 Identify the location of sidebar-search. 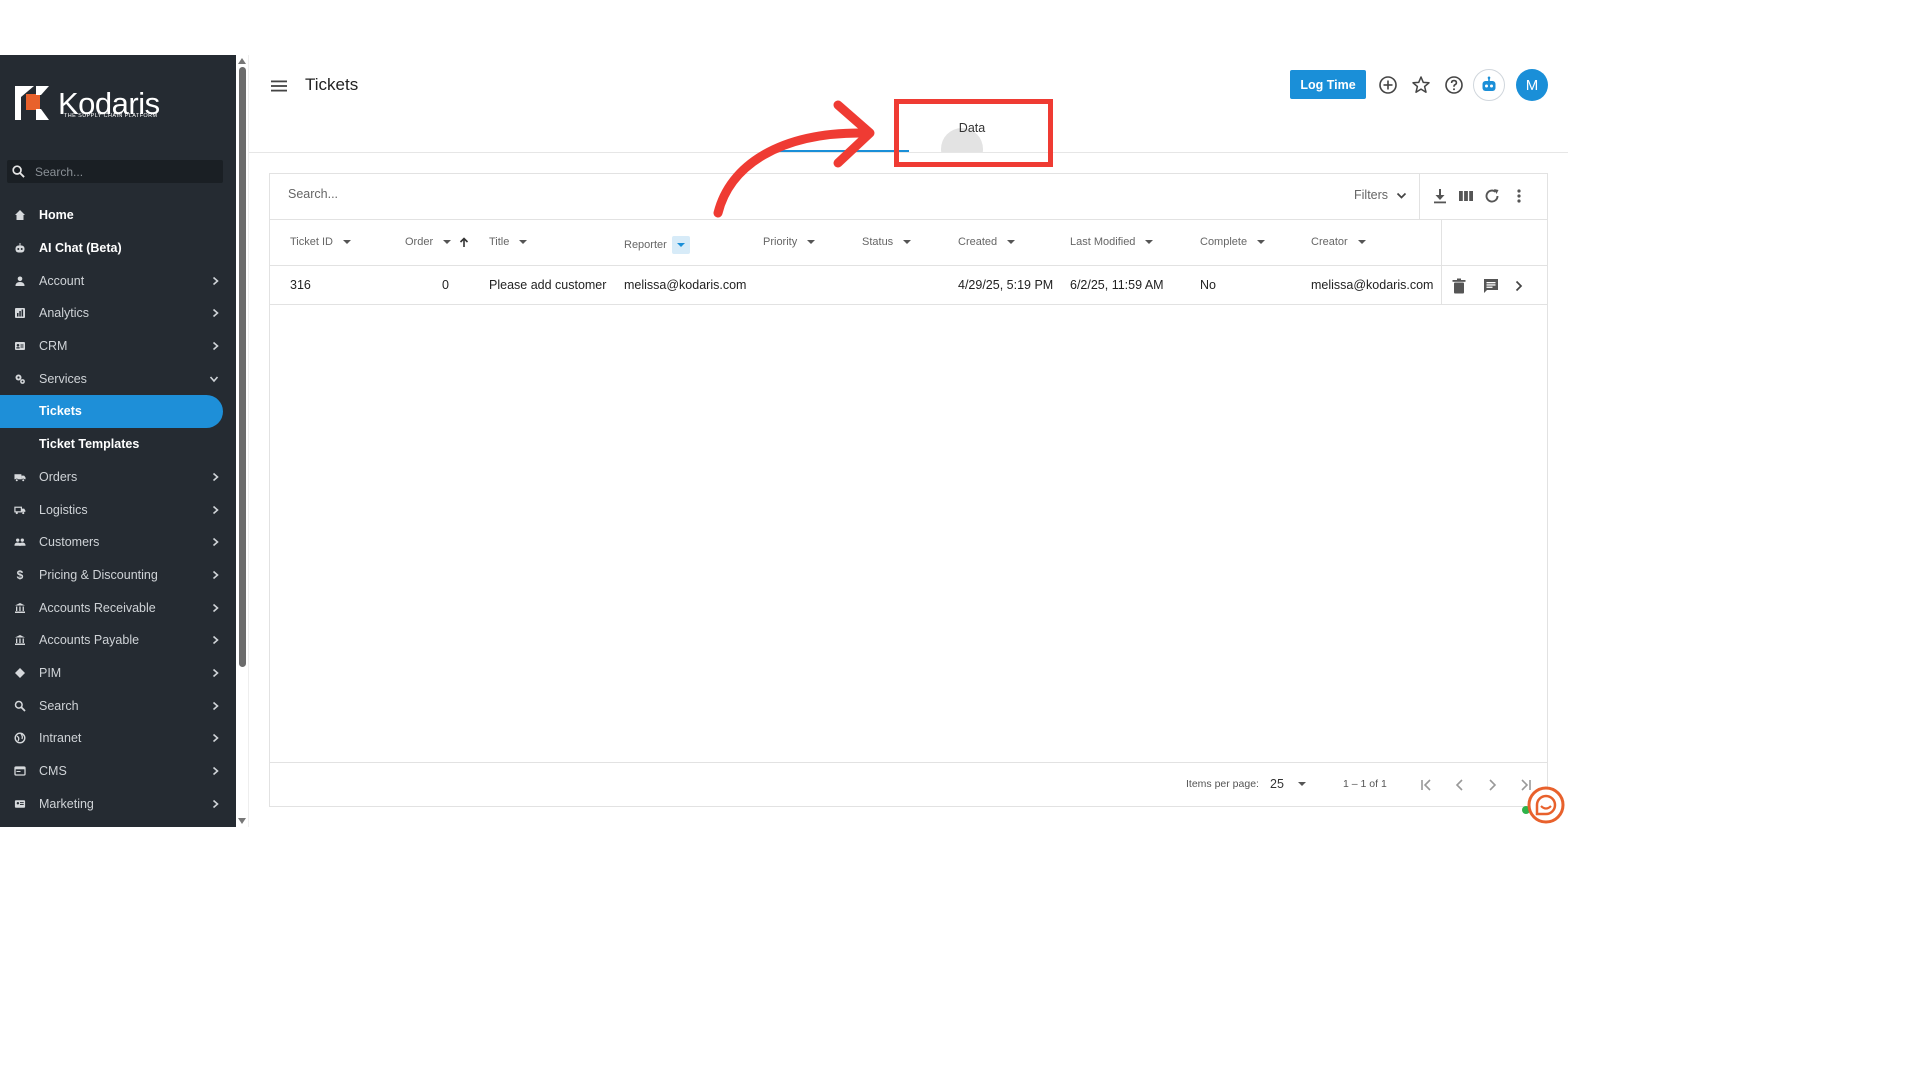
(115, 171).